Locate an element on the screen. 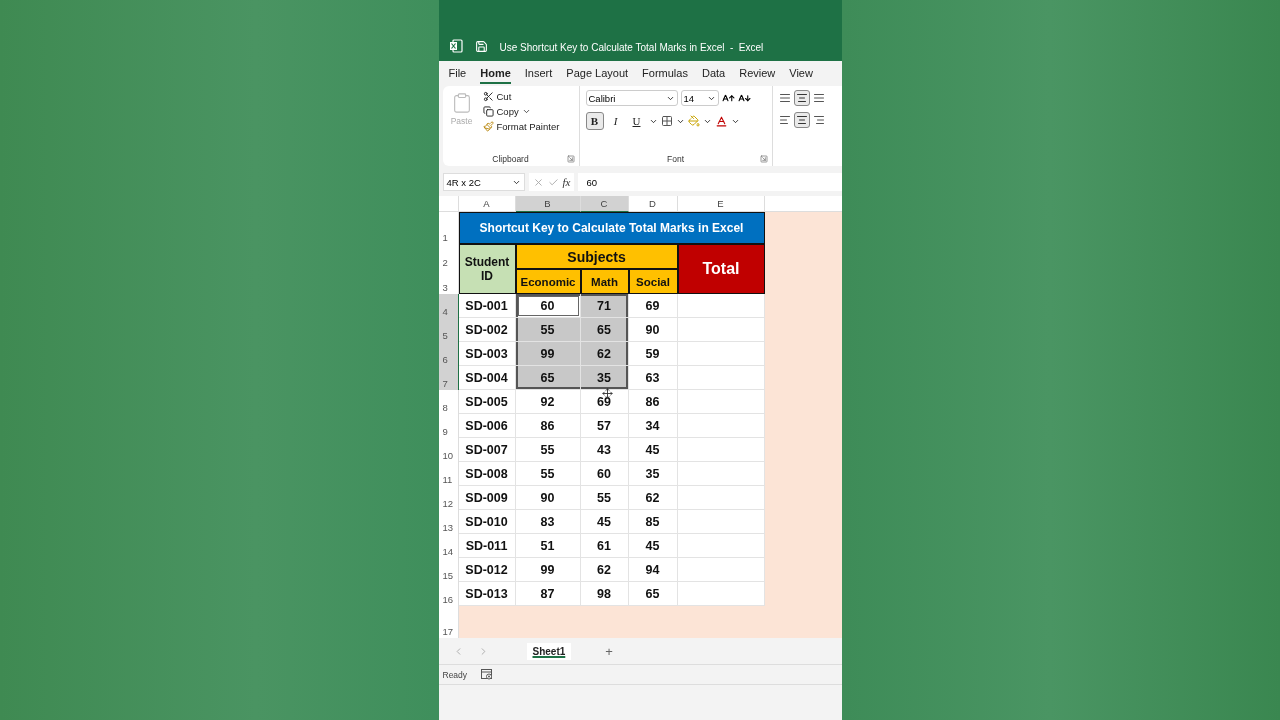 This screenshot has width=1280, height=720. ribbon-tab: Home is located at coordinates (495, 73).